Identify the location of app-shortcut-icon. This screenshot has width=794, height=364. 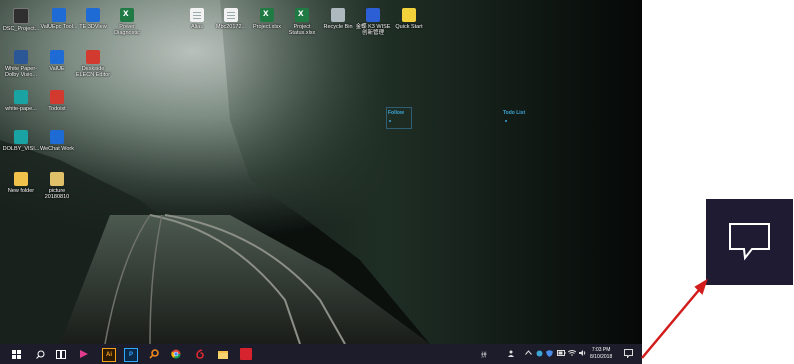
(21, 16).